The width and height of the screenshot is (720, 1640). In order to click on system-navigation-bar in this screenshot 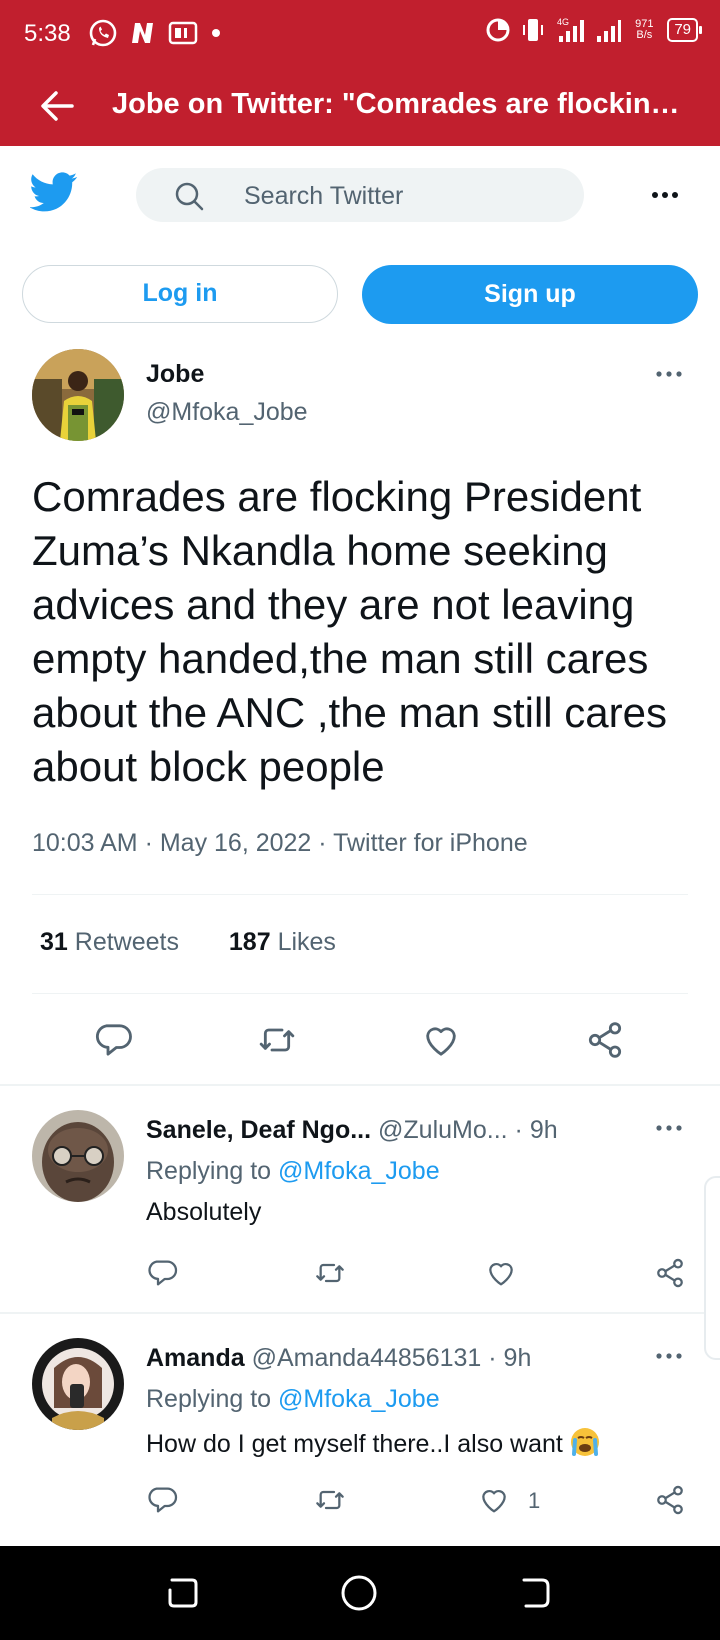, I will do `click(360, 1593)`.